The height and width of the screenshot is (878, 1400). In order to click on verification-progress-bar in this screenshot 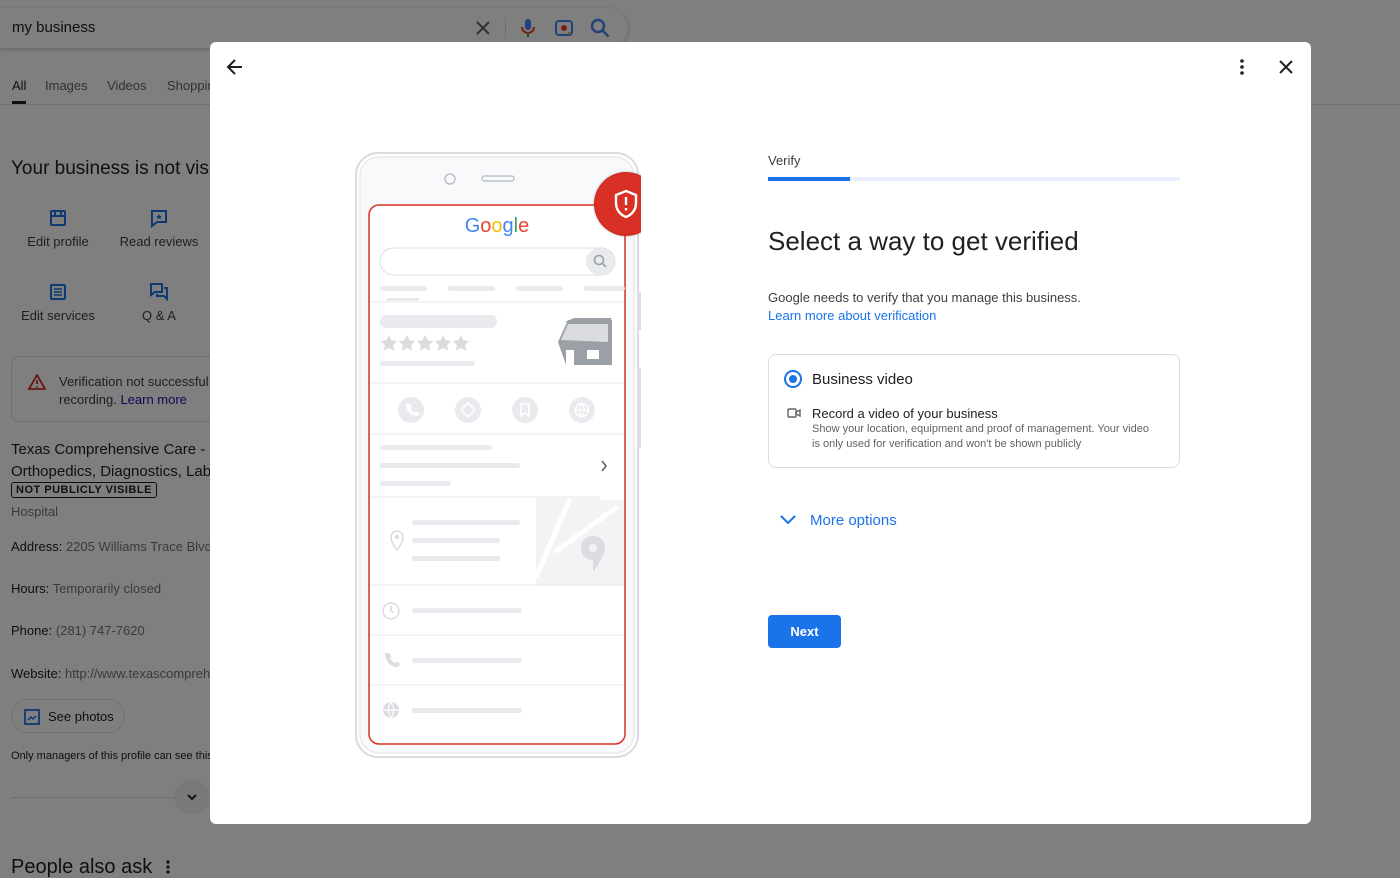, I will do `click(974, 179)`.